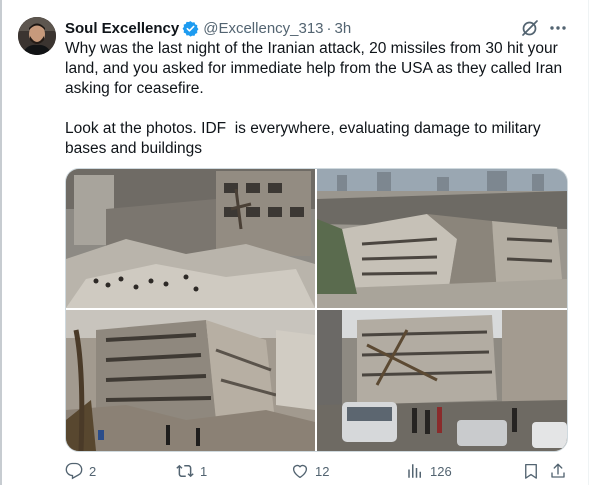 The height and width of the screenshot is (485, 600). I want to click on collapsed-building-photo, so click(190, 380).